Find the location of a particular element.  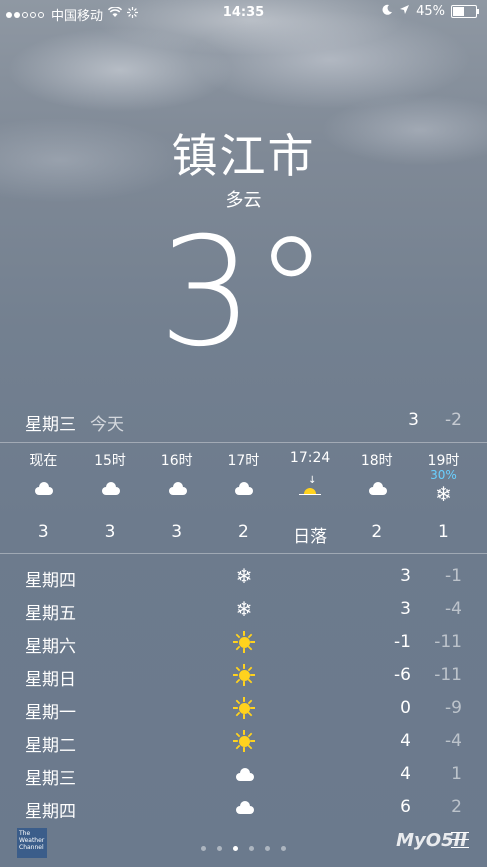

daily-row: 星期五 ❄ 3 -4 is located at coordinates (243, 609).